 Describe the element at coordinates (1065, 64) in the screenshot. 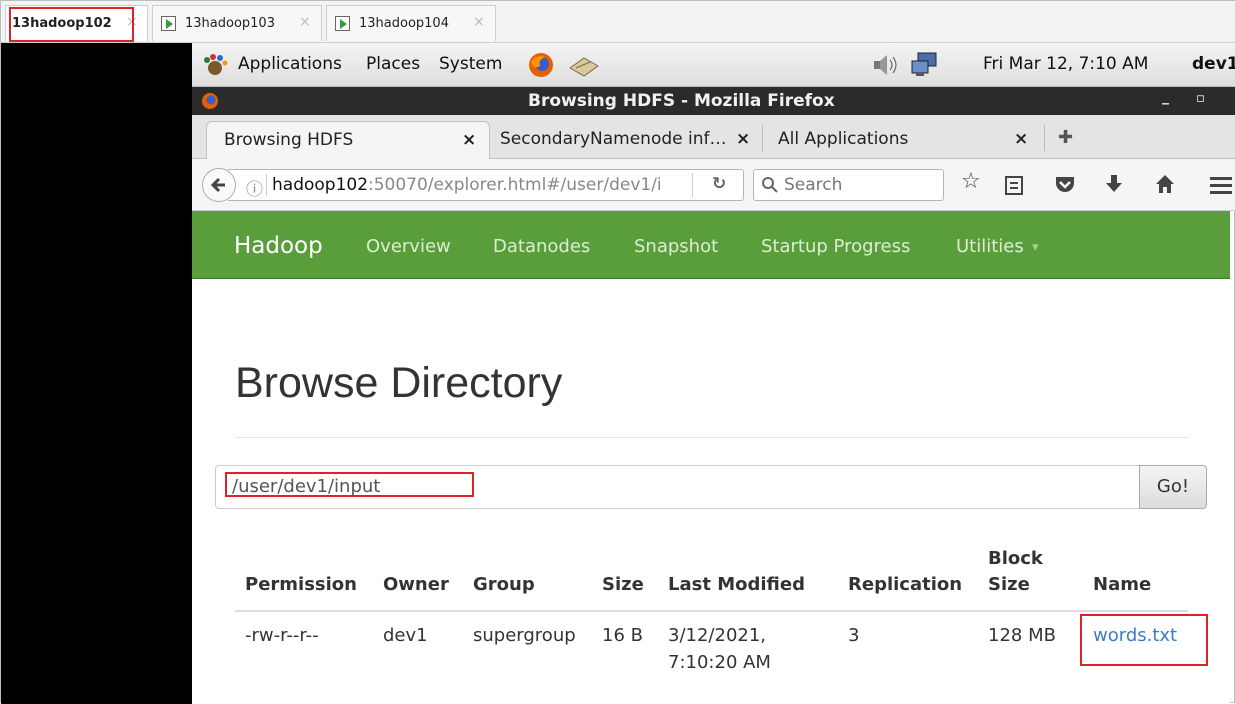

I see `clock: Fri Mar 12, 7:10 AM` at that location.